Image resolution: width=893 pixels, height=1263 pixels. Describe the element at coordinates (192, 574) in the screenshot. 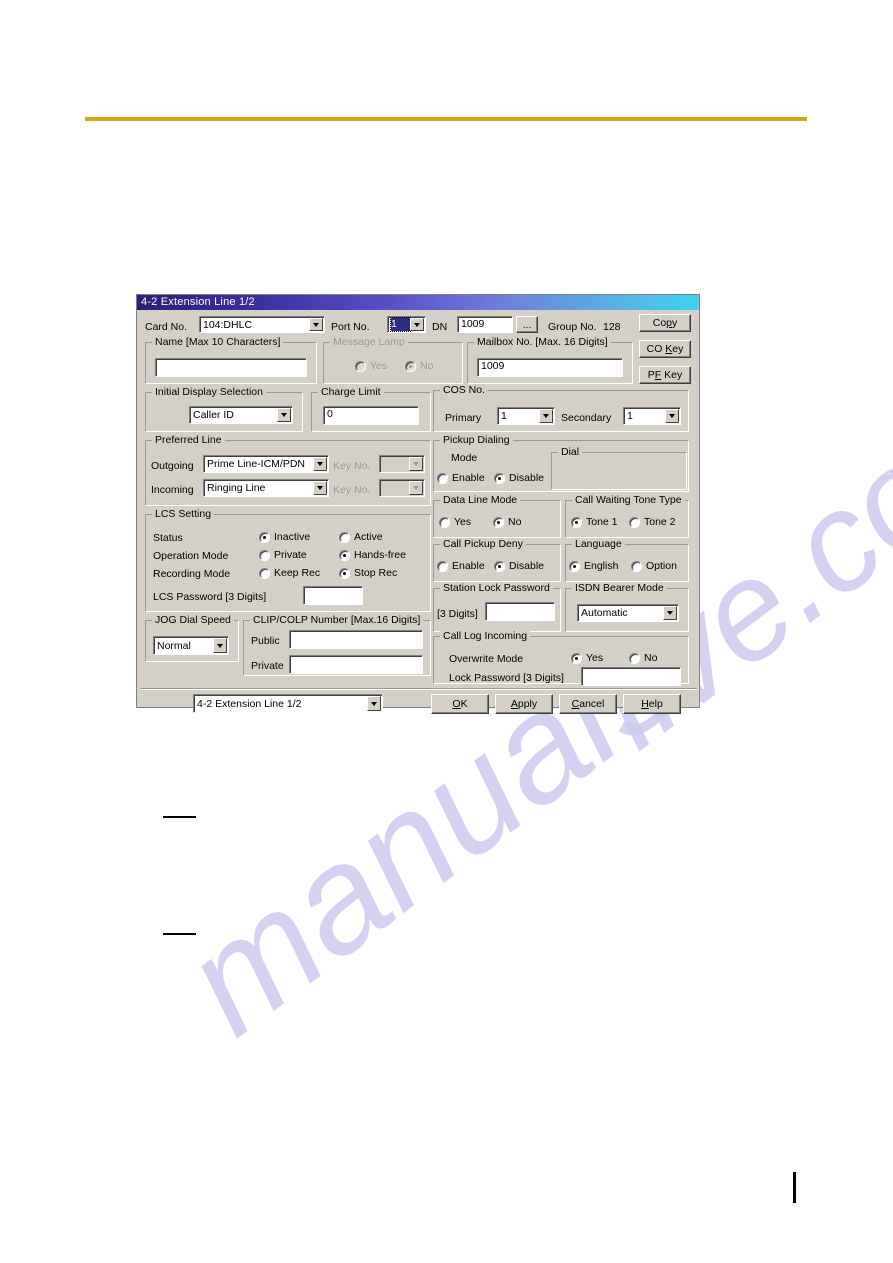

I see `lcs-recording-label: Recording Mode` at that location.